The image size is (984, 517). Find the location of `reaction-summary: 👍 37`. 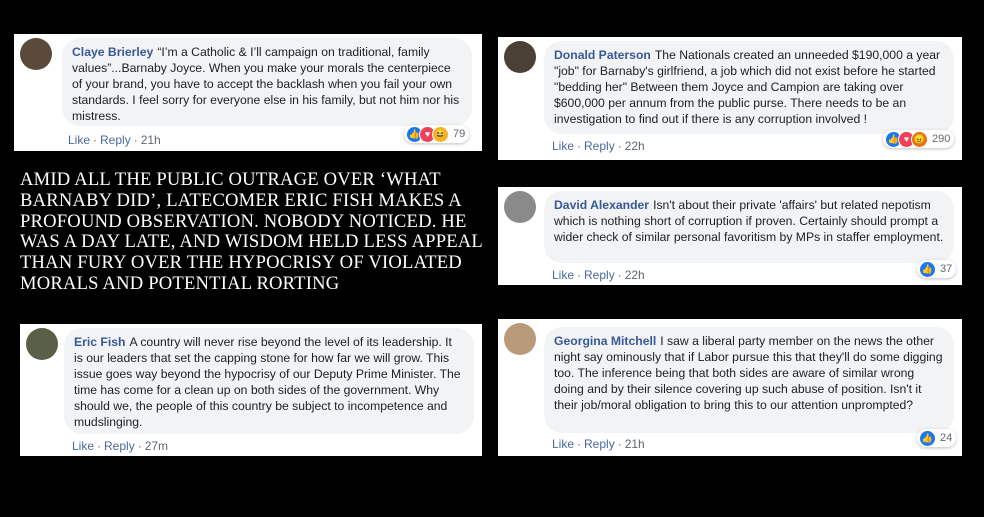

reaction-summary: 👍 37 is located at coordinates (937, 269).